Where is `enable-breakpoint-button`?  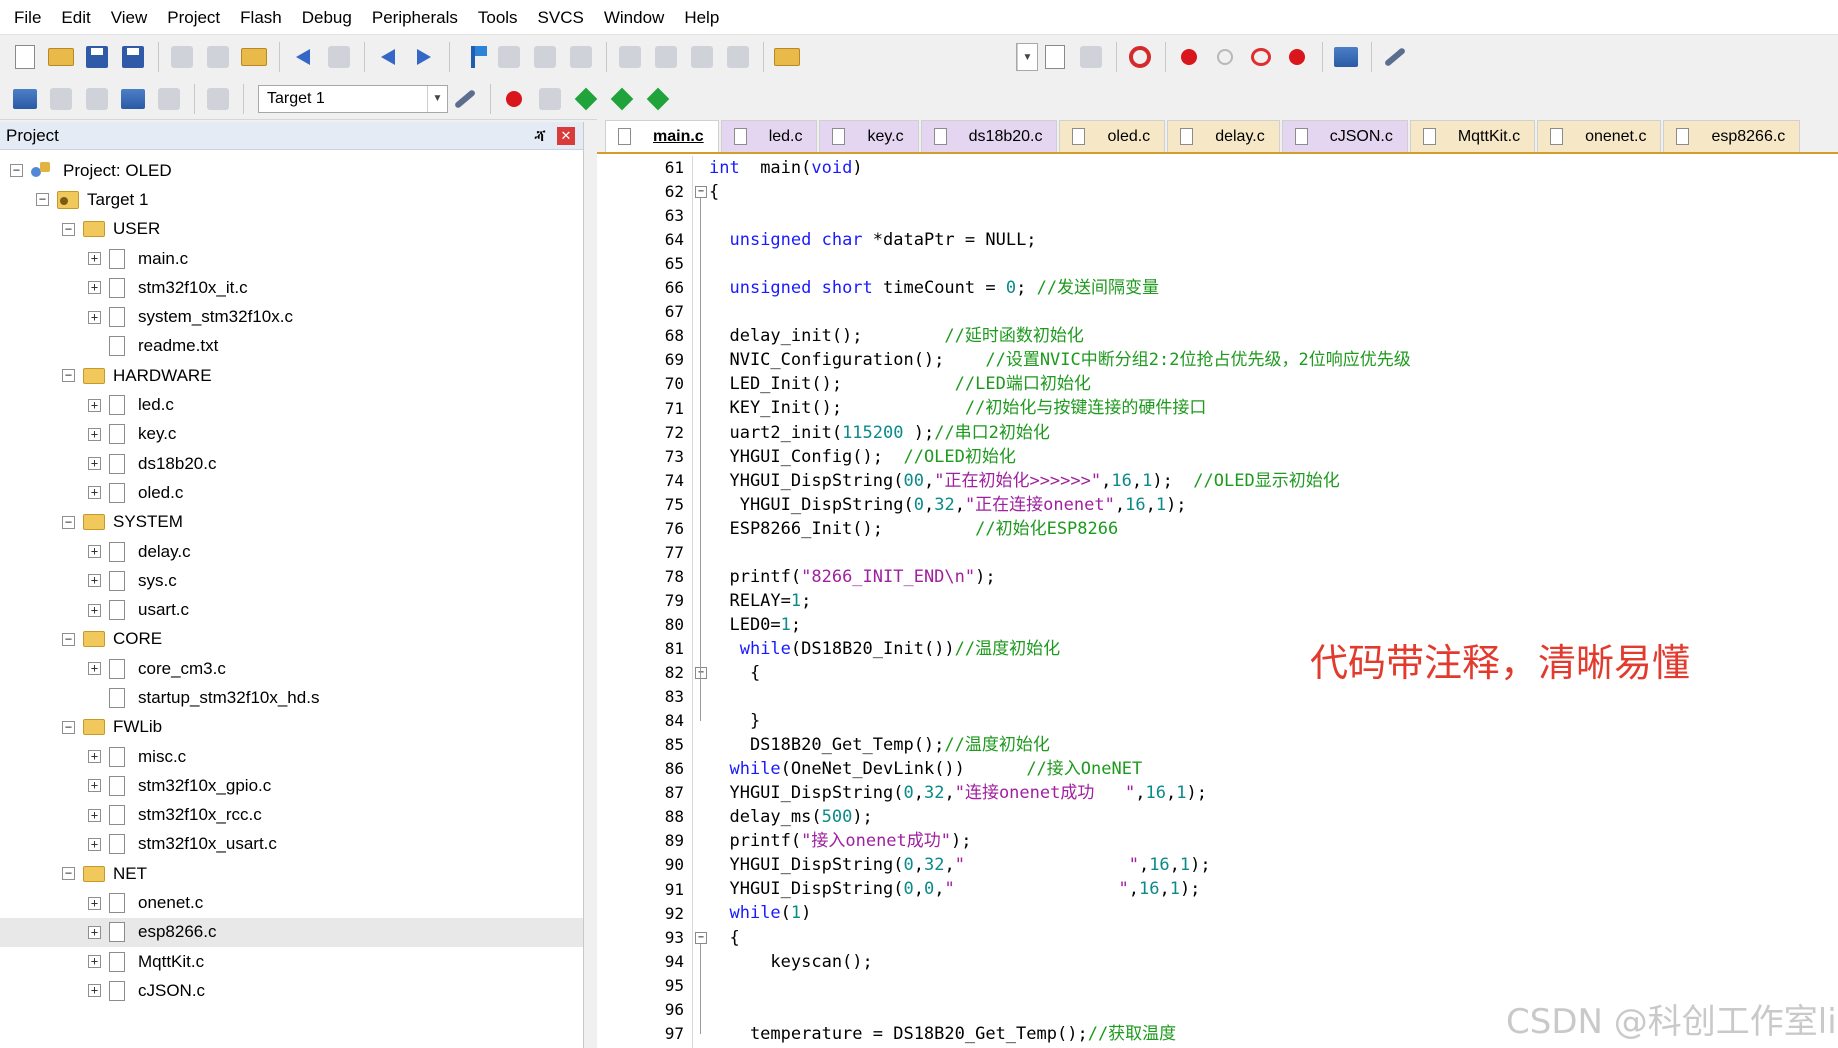 enable-breakpoint-button is located at coordinates (1225, 57).